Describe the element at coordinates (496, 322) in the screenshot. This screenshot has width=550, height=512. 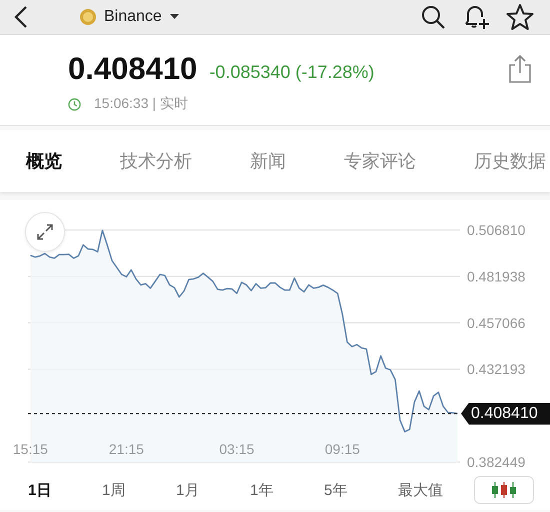
I see `axis-label: 0.457066` at that location.